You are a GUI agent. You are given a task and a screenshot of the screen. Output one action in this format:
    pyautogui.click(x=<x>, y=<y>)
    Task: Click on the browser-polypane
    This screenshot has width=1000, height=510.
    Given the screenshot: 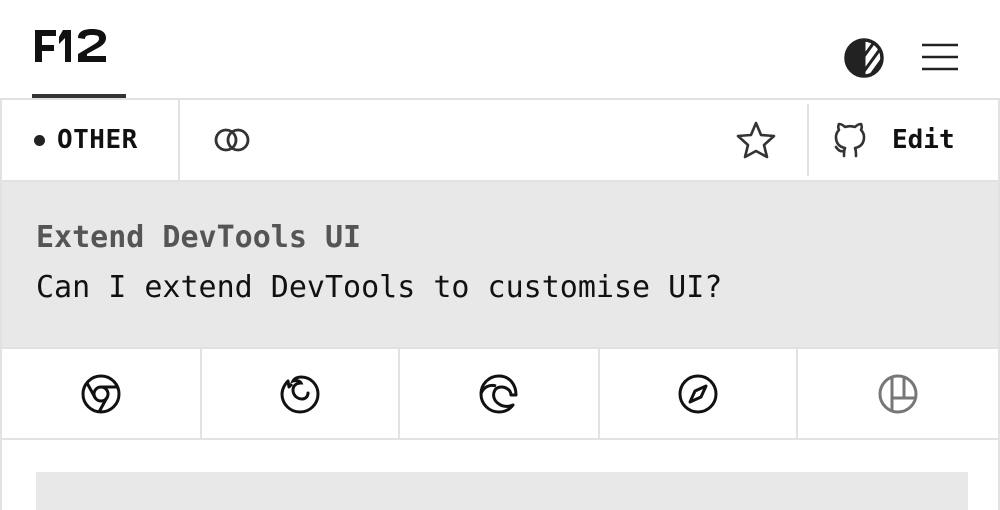 What is the action you would take?
    pyautogui.click(x=898, y=393)
    